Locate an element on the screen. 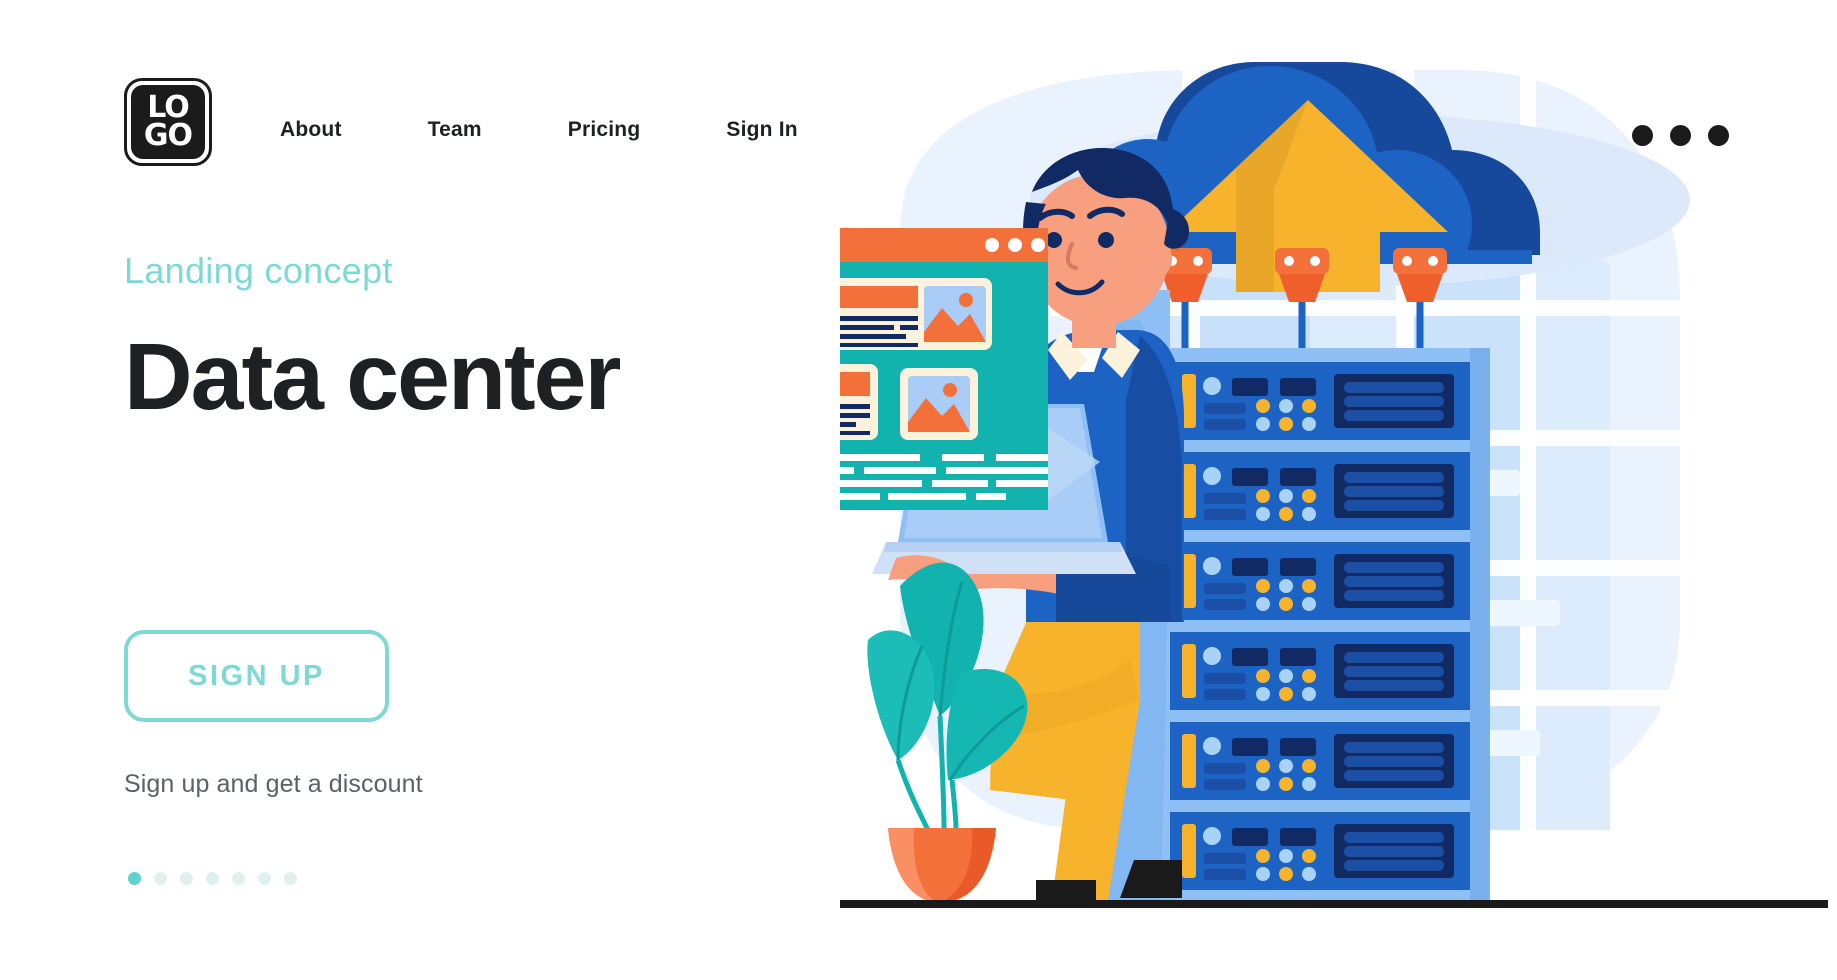  overflow-menu-icon is located at coordinates (1680, 135).